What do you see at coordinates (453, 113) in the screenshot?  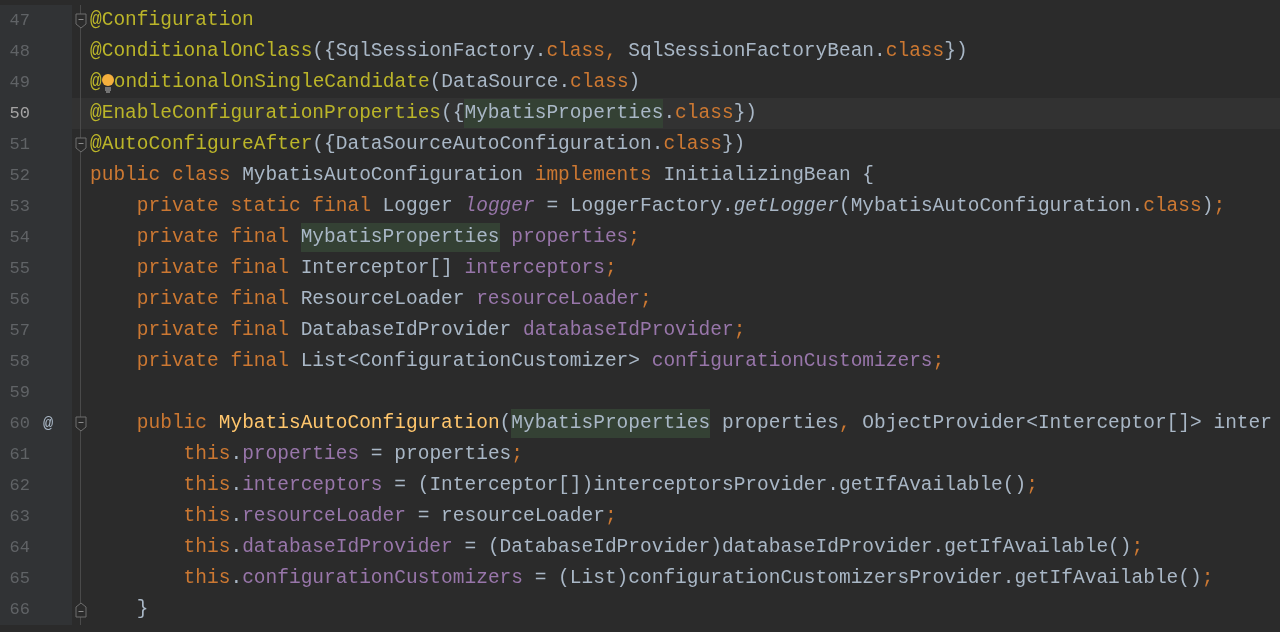 I see `code-text: ({` at bounding box center [453, 113].